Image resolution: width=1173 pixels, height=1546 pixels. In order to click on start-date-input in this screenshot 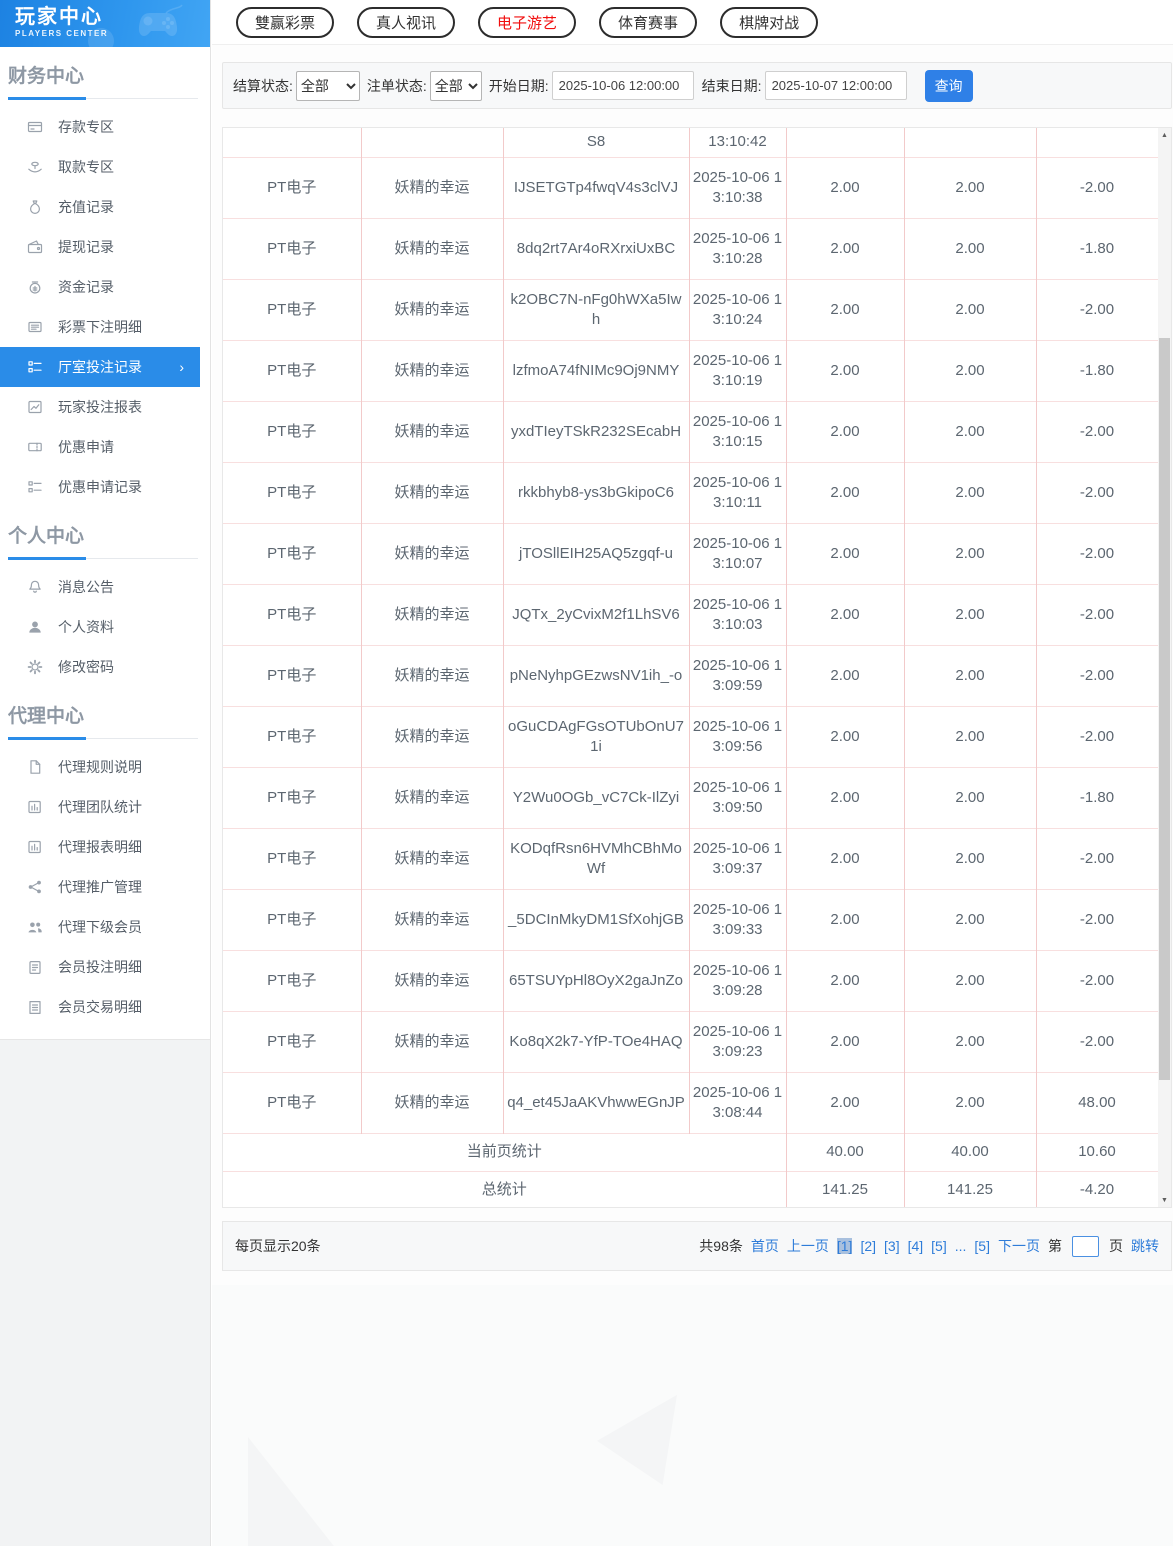, I will do `click(622, 85)`.